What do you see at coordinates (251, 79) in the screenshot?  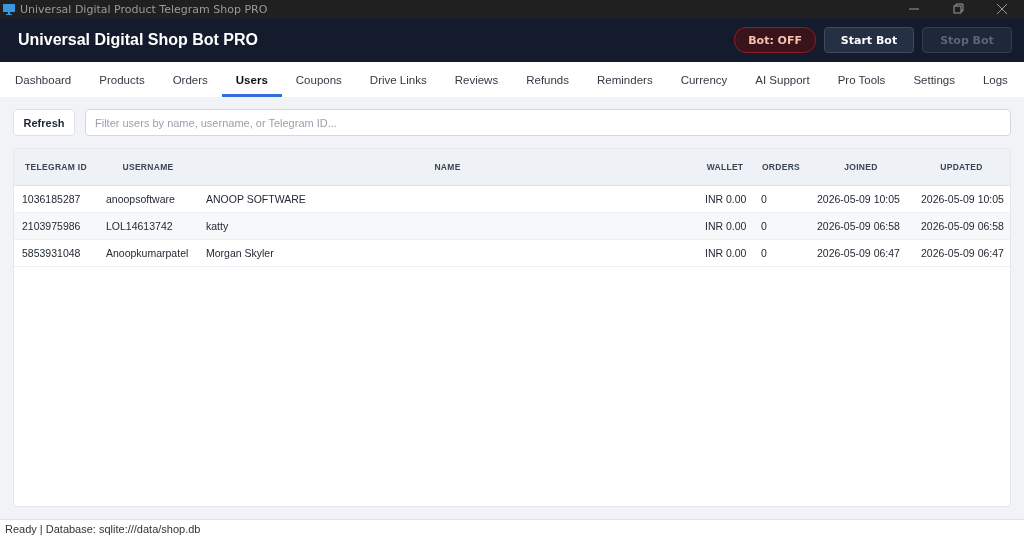 I see `tab: Users` at bounding box center [251, 79].